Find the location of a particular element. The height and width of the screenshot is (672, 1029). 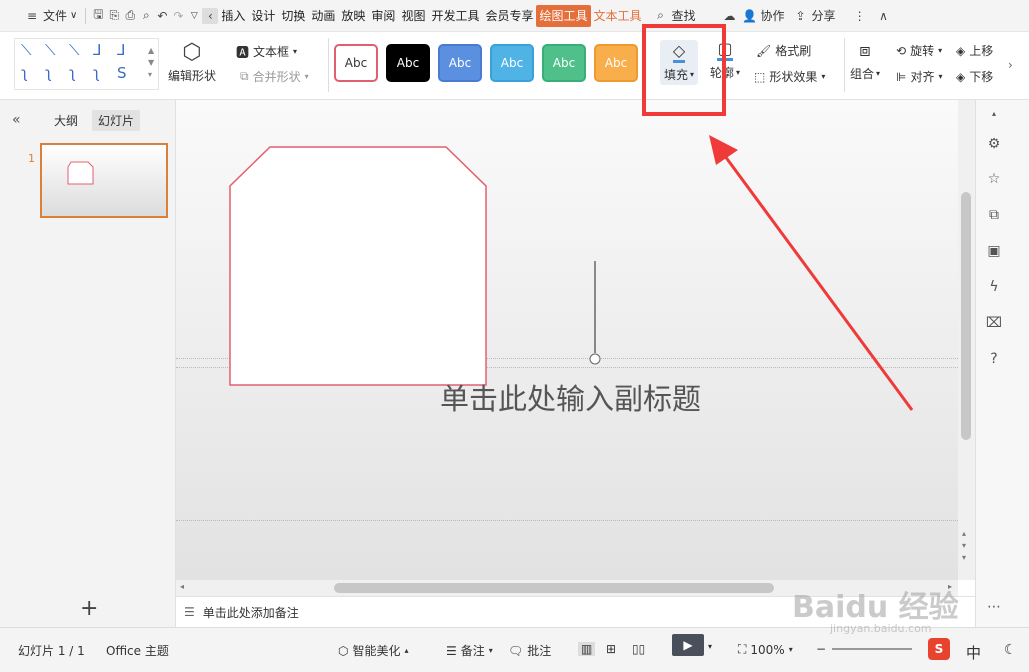

save-icon: 🖫 is located at coordinates (98, 15).